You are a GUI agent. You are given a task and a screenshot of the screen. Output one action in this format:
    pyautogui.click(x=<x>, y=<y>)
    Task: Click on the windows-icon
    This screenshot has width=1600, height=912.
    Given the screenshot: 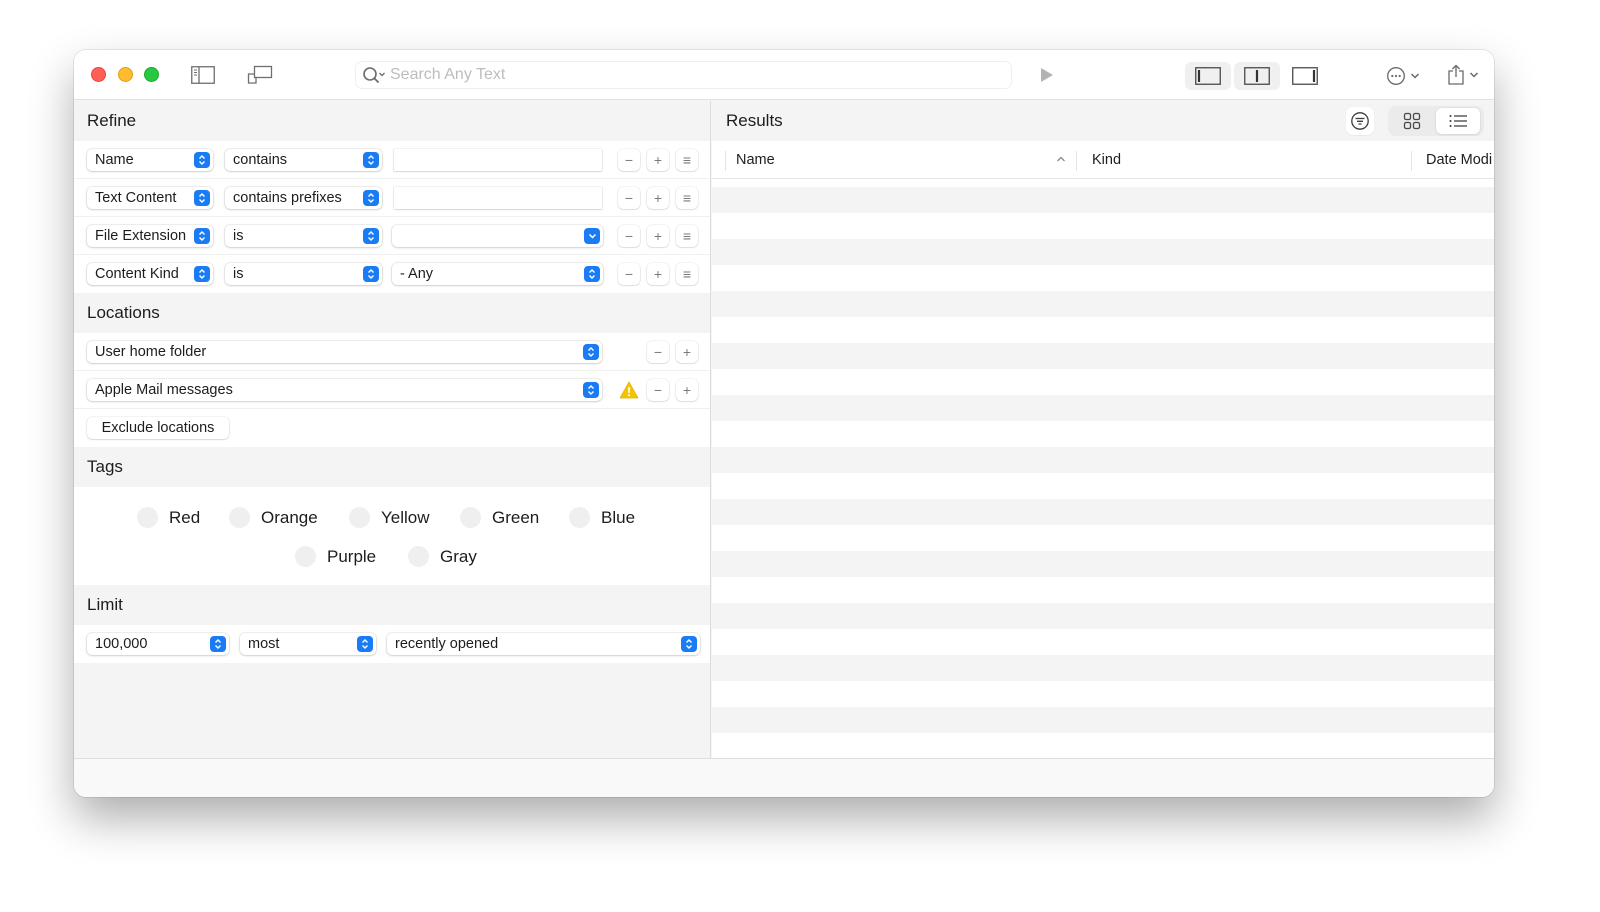 What is the action you would take?
    pyautogui.click(x=260, y=74)
    